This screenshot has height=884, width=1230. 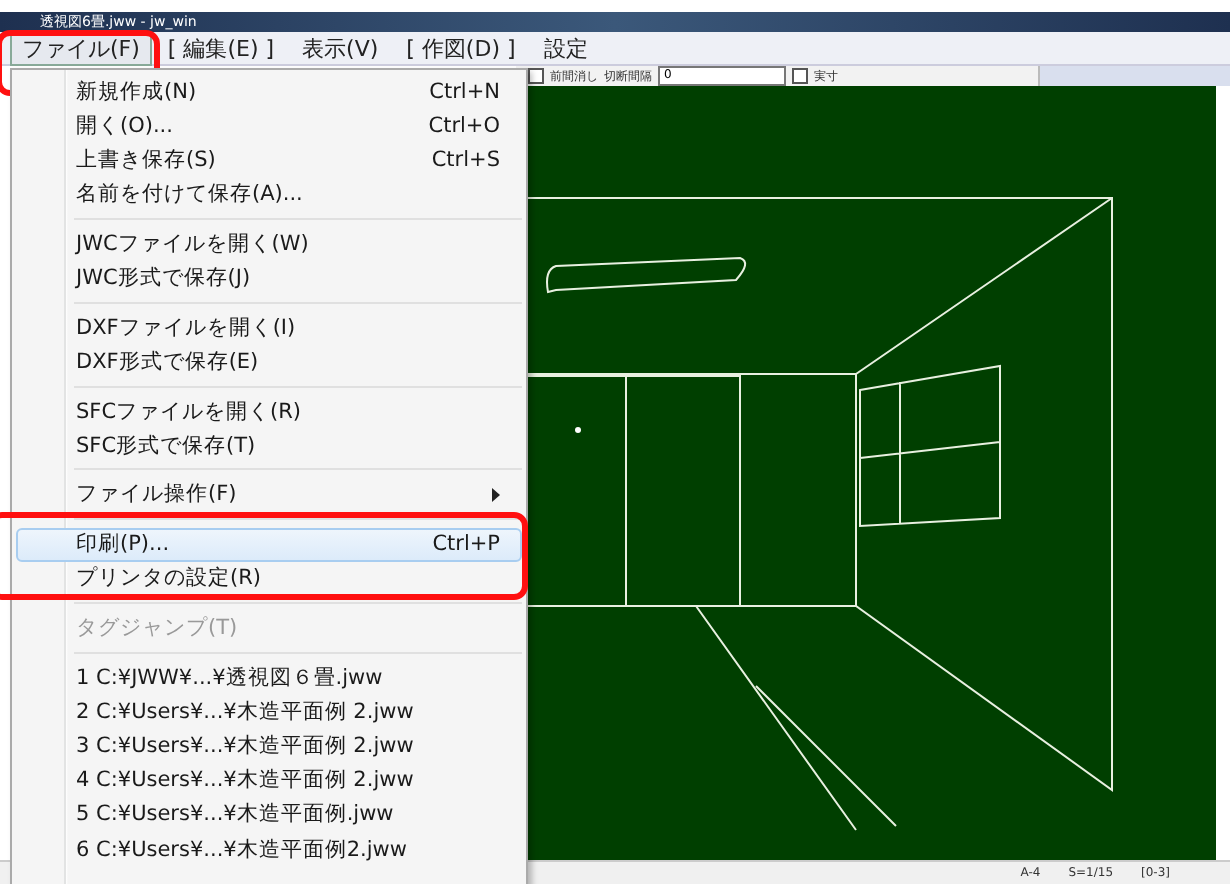 What do you see at coordinates (269, 677) in the screenshot?
I see `menu-item: 1 C:¥JWW¥...¥透視図６畳.jww` at bounding box center [269, 677].